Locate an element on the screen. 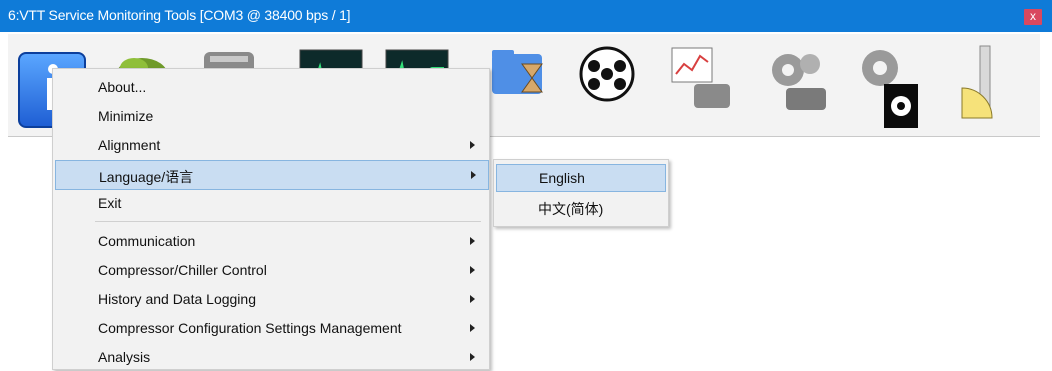 The image size is (1052, 371). menu-item-label: Compressor/Chiller Control is located at coordinates (182, 270).